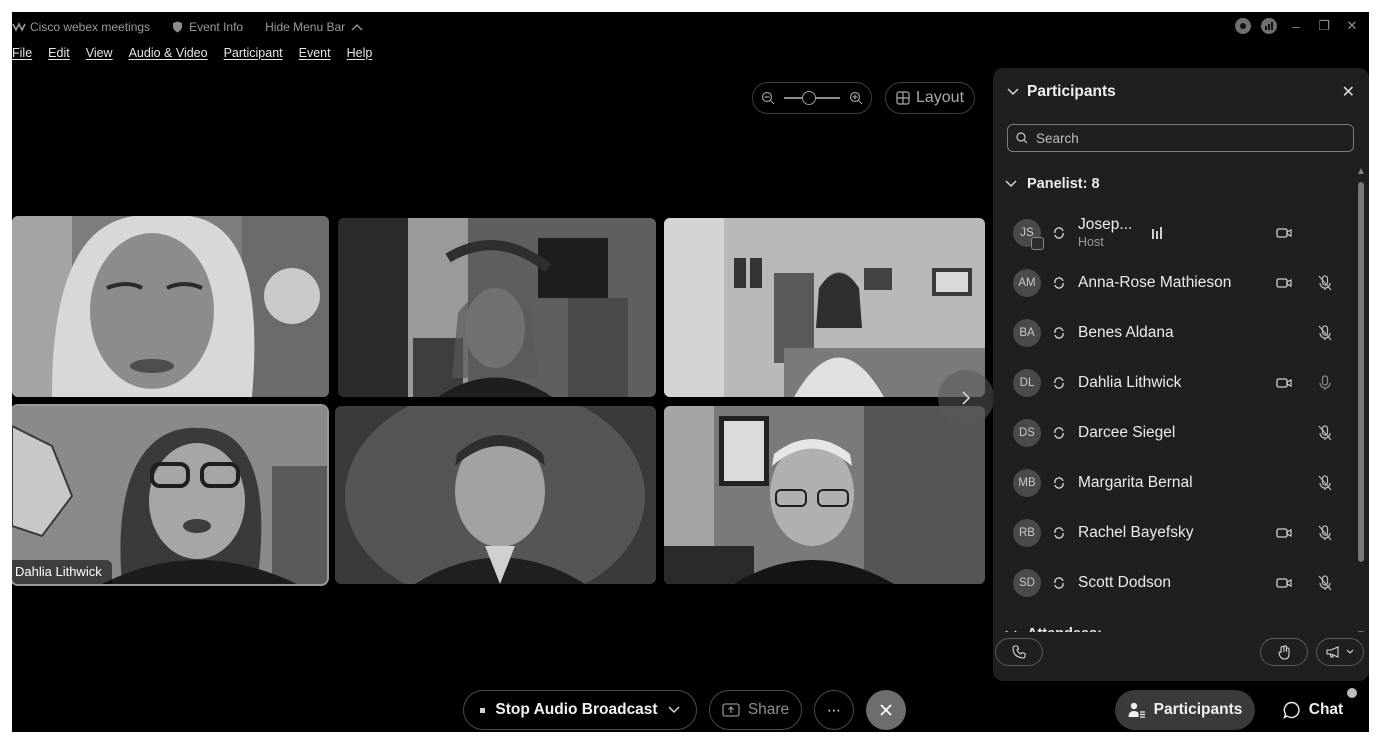  I want to click on stop-audio-broadcast-button: Stop Audio Broadcast, so click(580, 710).